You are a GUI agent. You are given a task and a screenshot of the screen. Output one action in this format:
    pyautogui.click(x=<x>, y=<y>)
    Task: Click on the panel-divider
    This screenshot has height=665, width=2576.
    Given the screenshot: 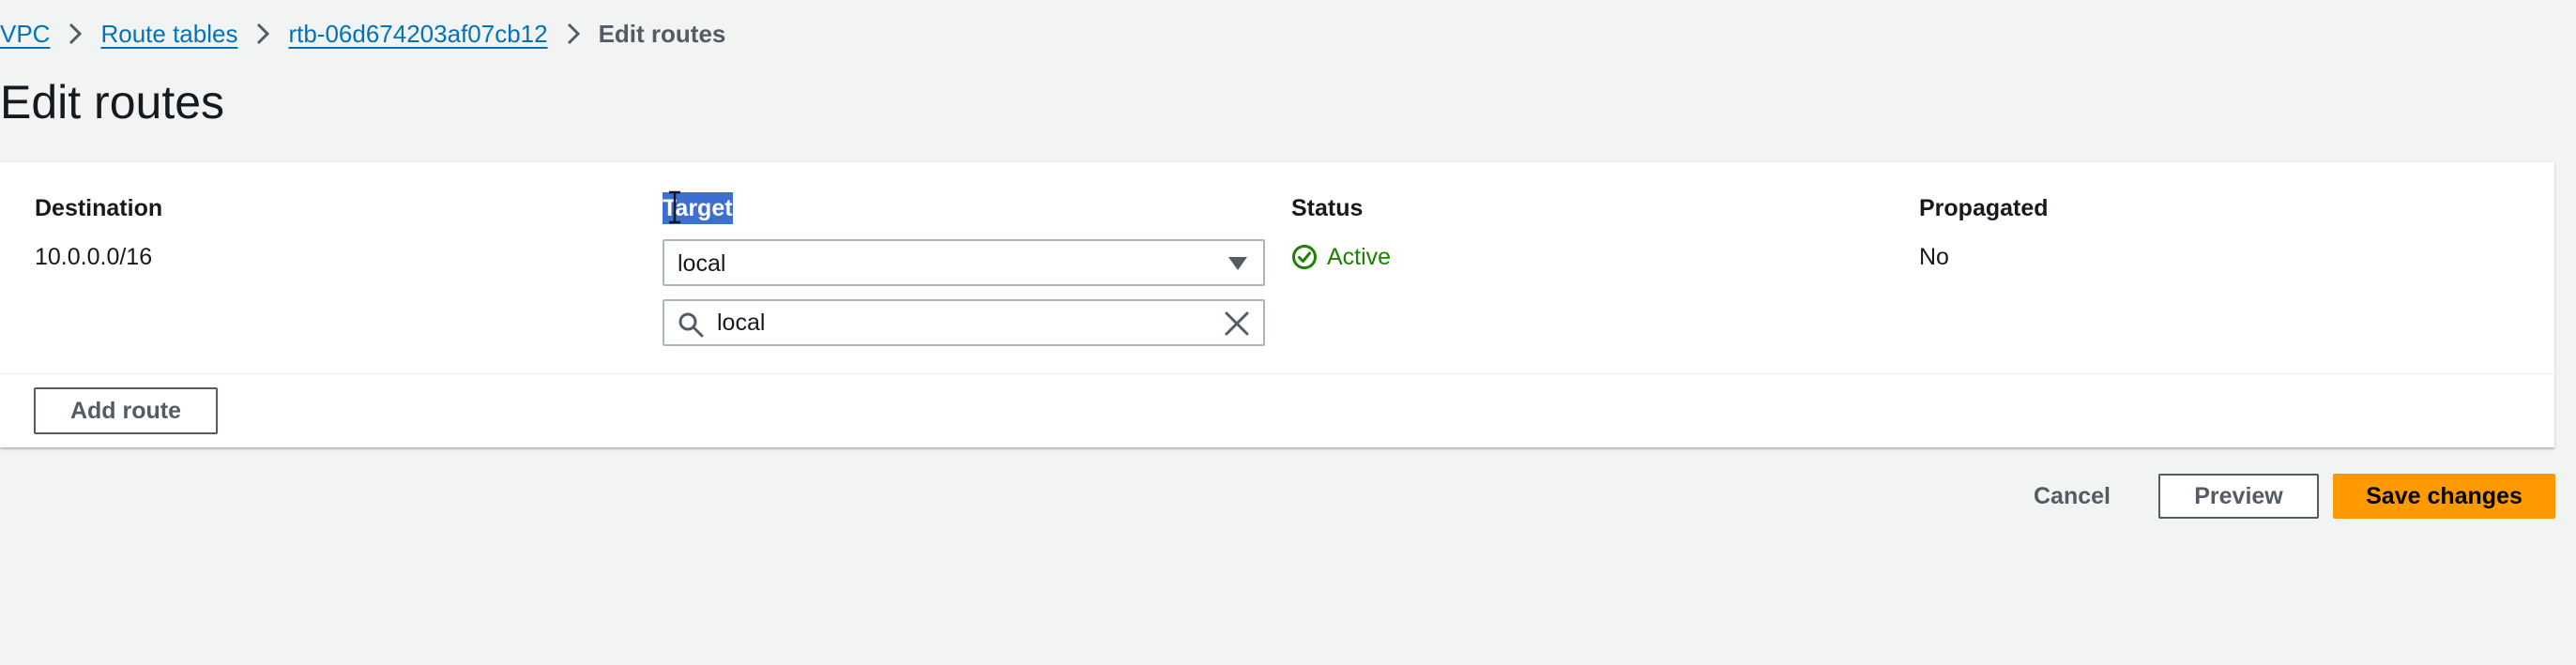 What is the action you would take?
    pyautogui.click(x=1277, y=373)
    